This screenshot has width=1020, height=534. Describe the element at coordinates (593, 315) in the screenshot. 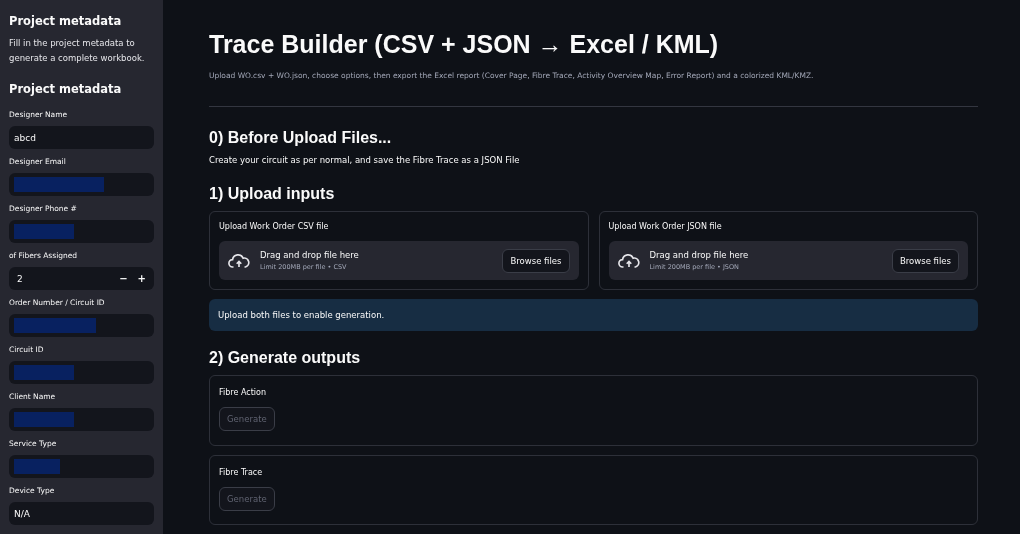

I see `info-banner: Upload both files to enable generation.` at that location.